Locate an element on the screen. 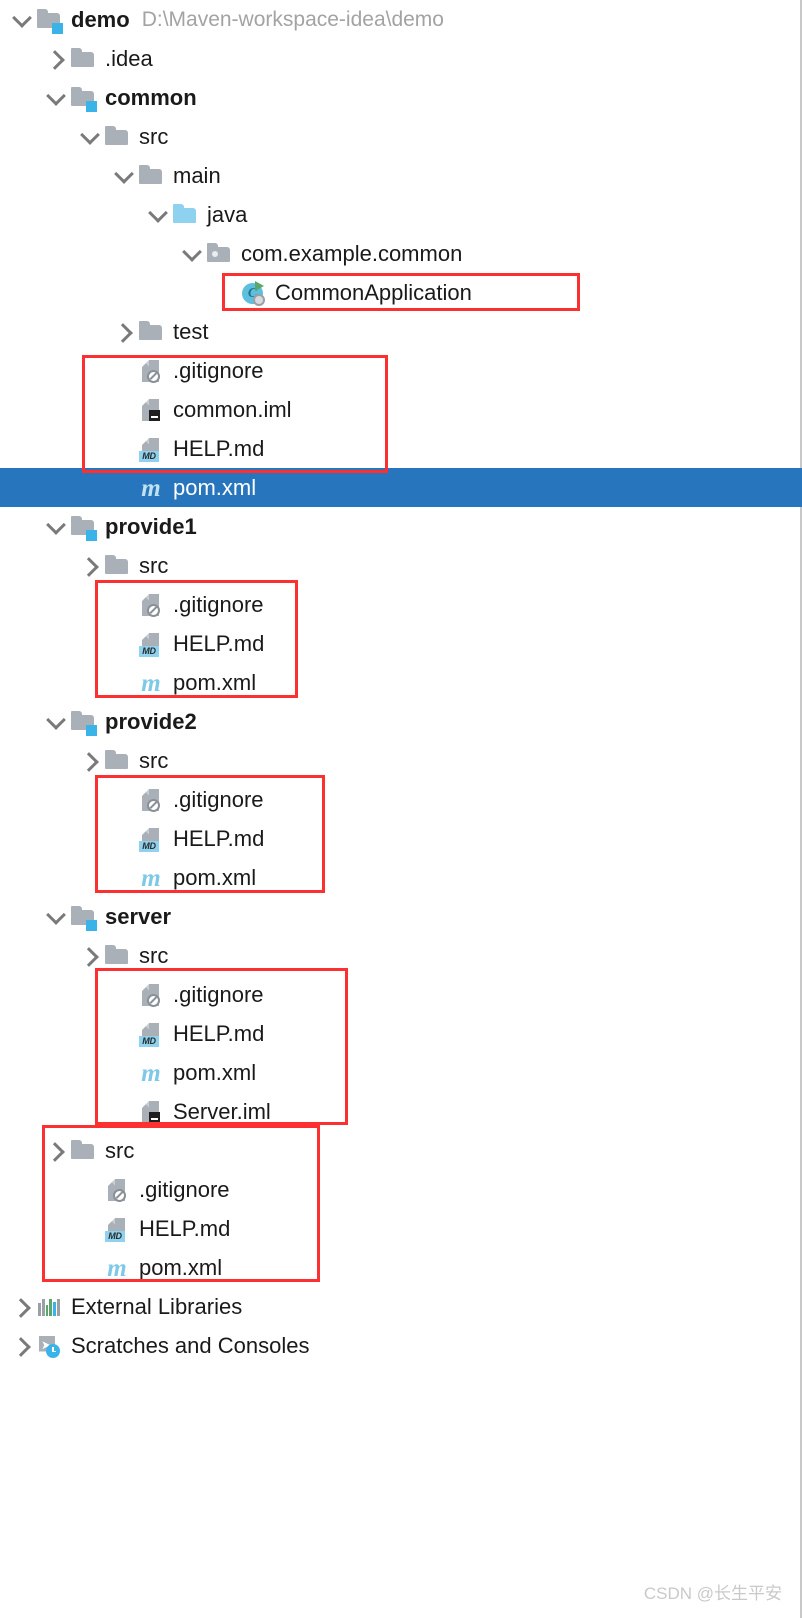  tree-row-root-pom: m pom.xml is located at coordinates (401, 1267).